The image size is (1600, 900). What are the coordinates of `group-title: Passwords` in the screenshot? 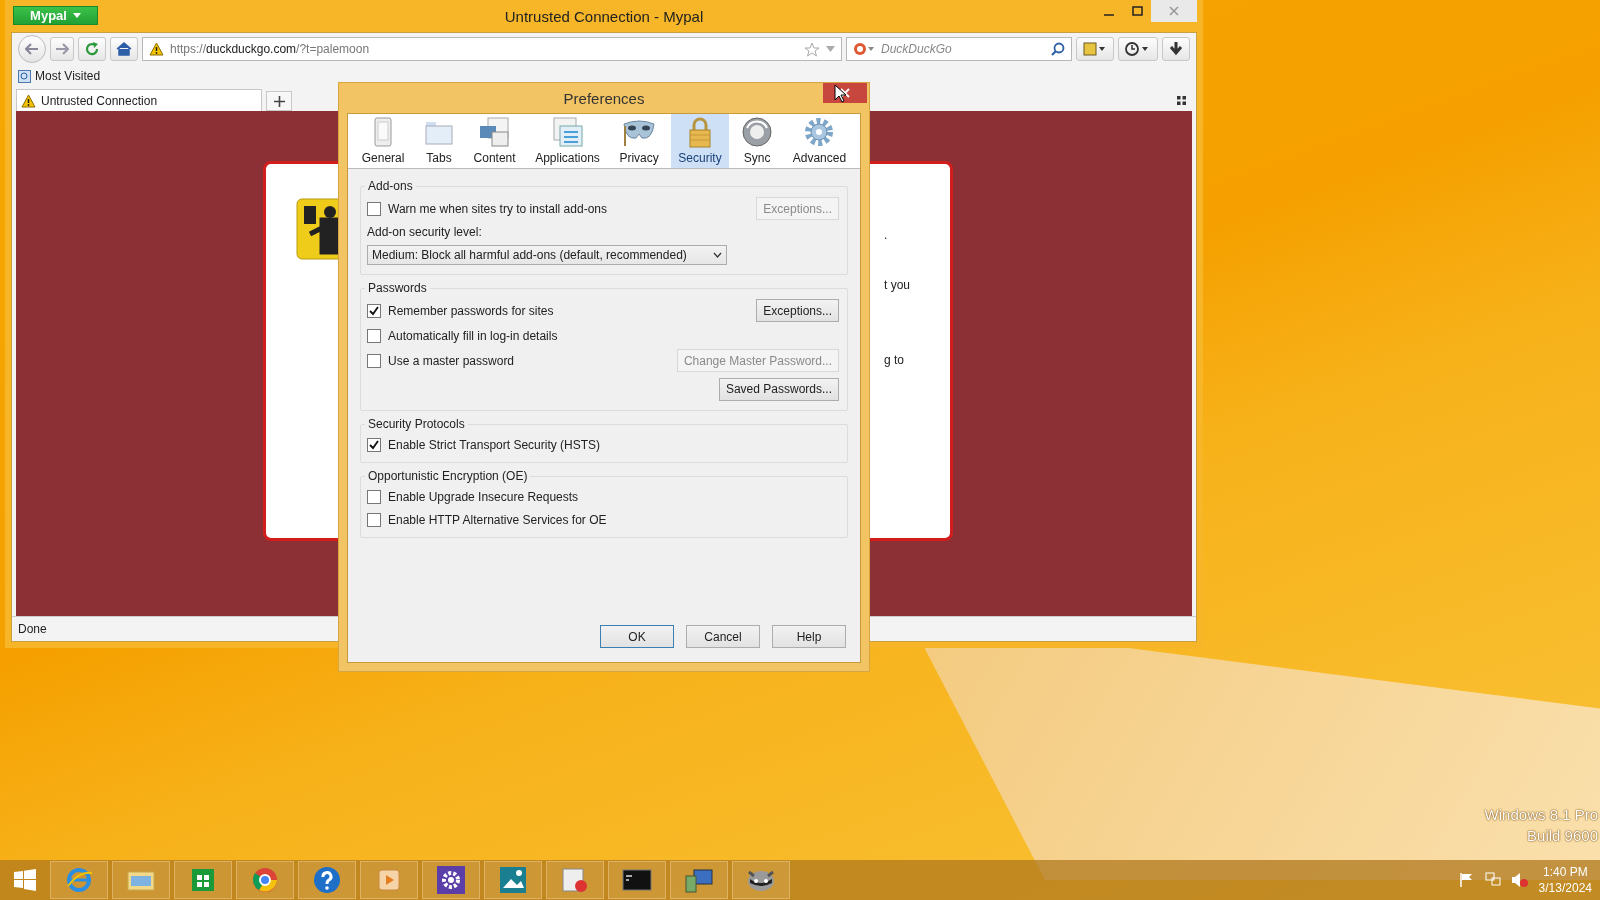 It's located at (397, 288).